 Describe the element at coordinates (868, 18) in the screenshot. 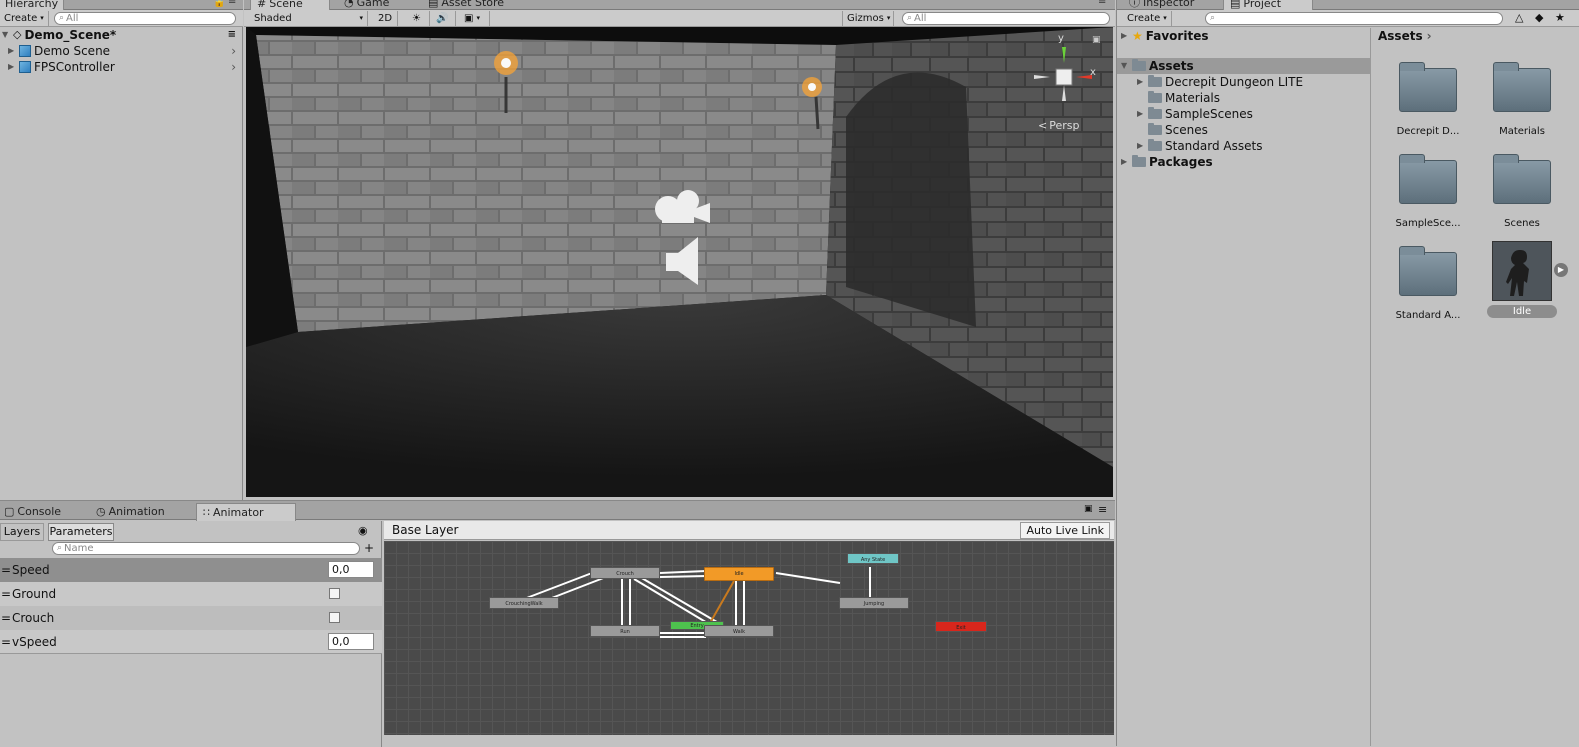

I see `gizmos-dropdown: Gizmos ▾` at that location.